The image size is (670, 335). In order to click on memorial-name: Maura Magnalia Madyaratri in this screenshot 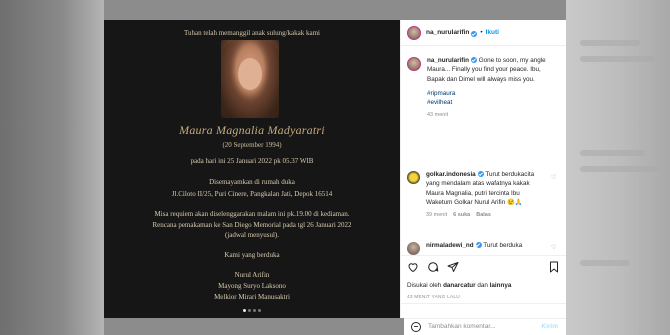, I will do `click(252, 130)`.